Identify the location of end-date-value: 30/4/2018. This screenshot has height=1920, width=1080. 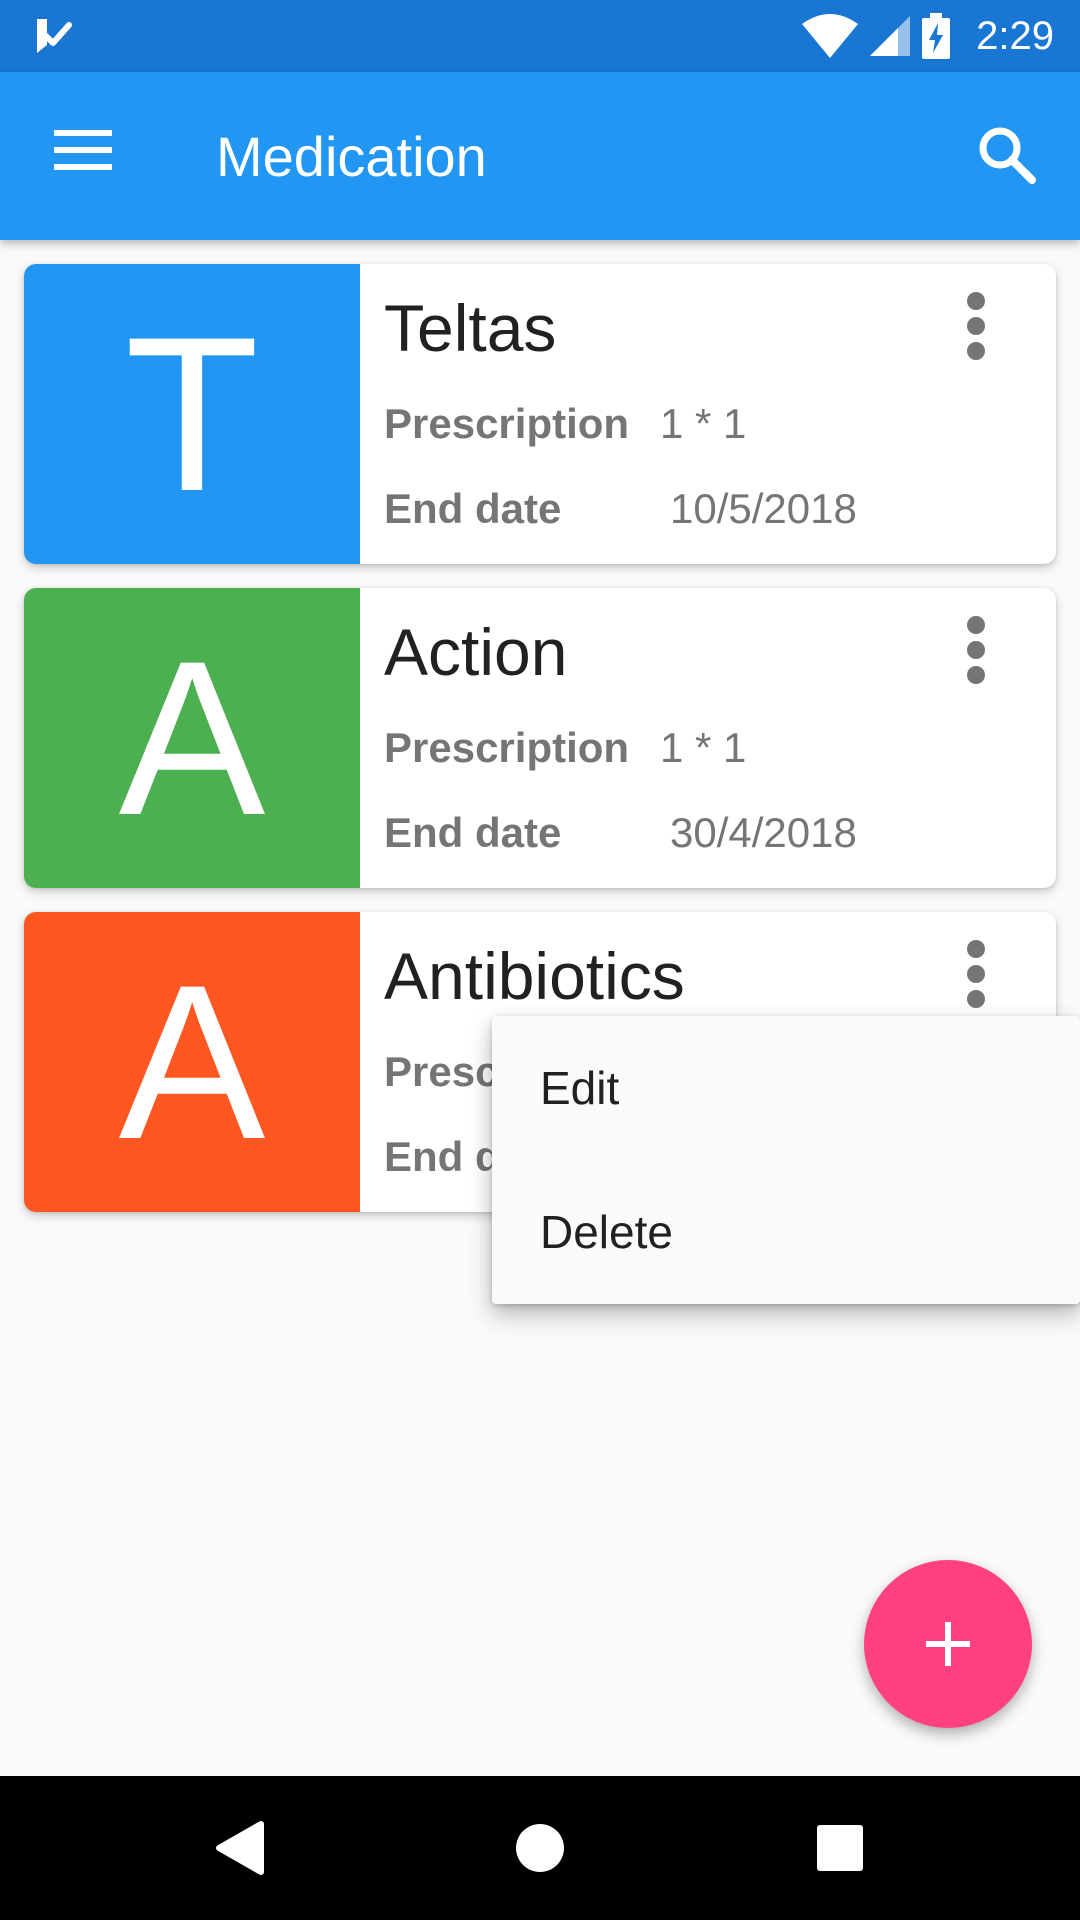
(763, 832).